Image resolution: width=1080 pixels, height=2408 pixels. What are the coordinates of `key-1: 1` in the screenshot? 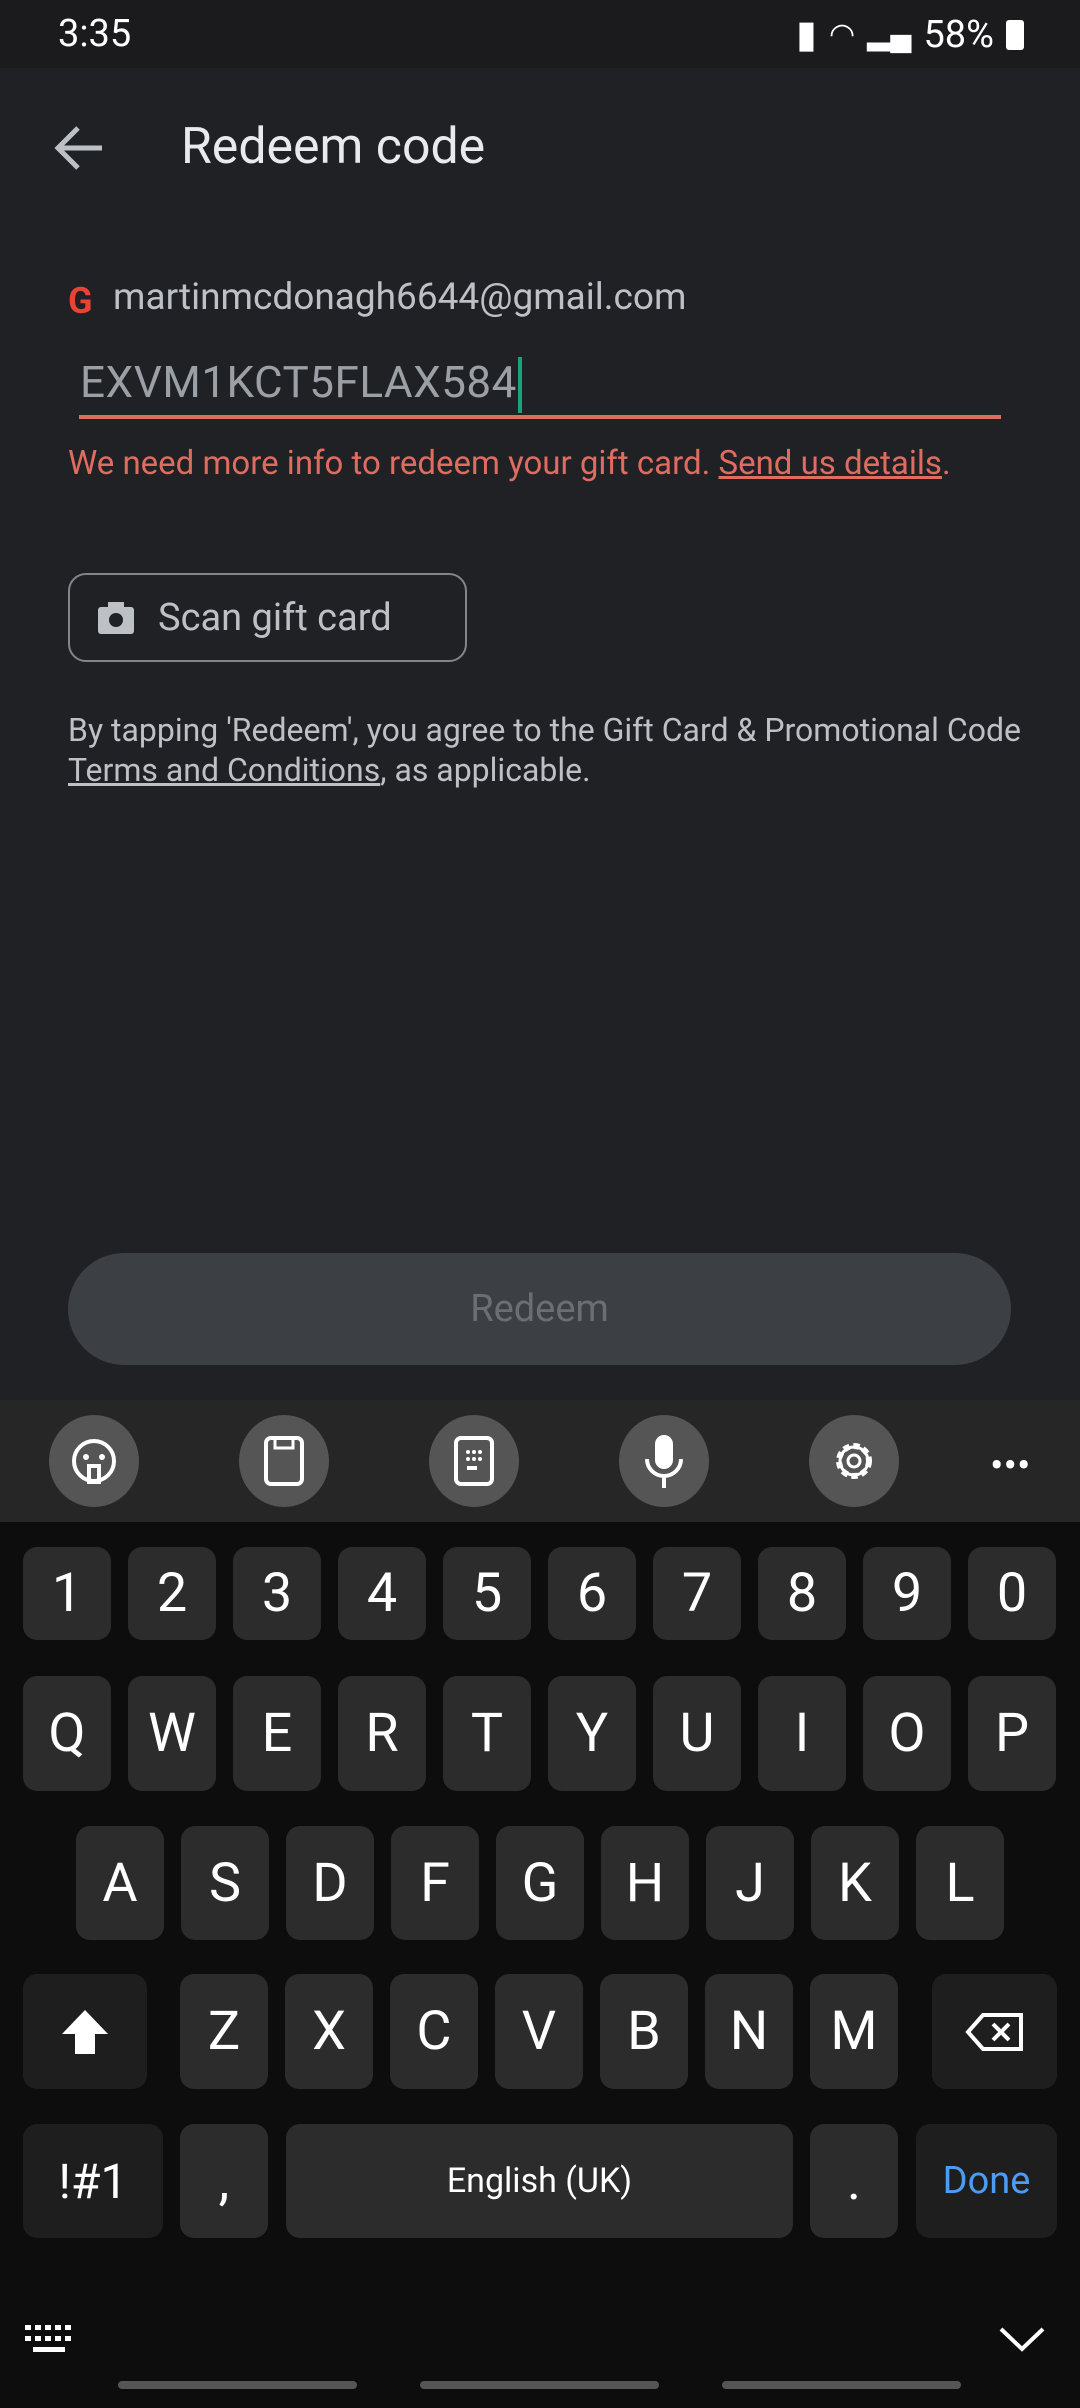 It's located at (67, 1593).